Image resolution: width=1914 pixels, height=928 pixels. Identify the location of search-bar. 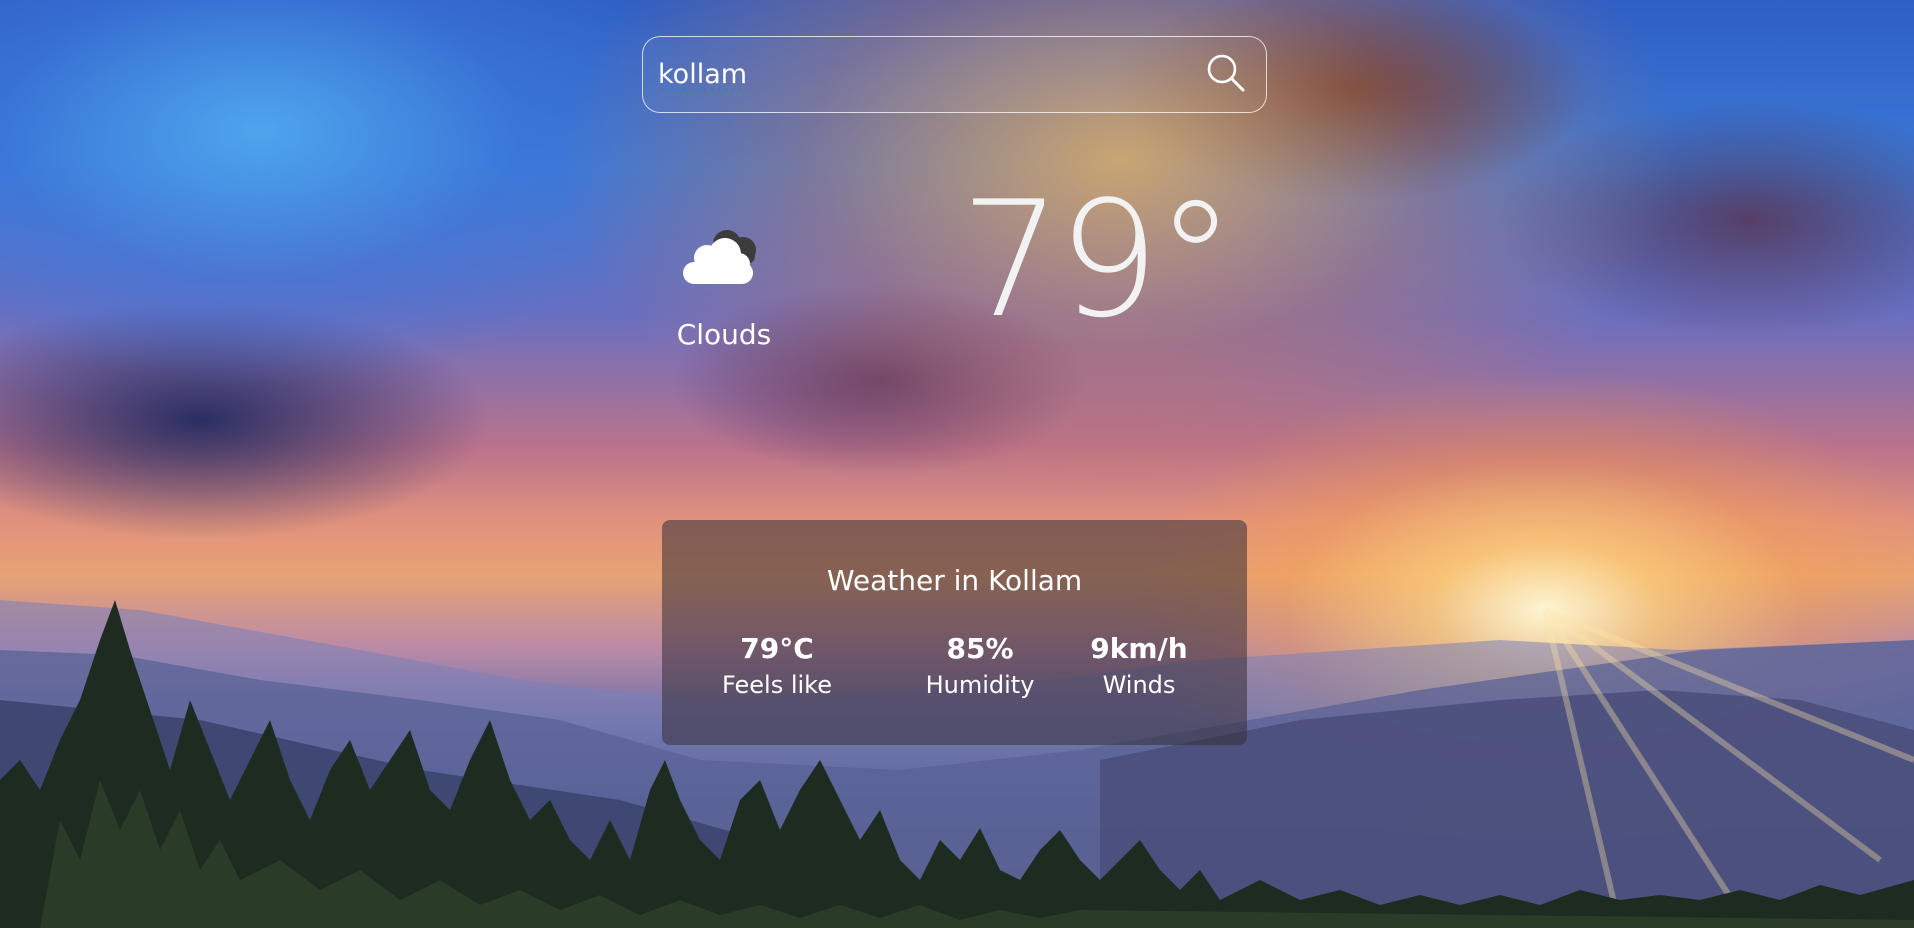
(954, 74).